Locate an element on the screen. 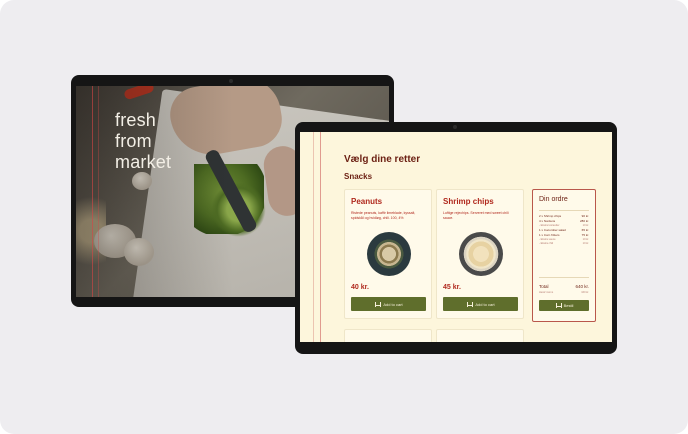 Image resolution: width=688 pixels, height=434 pixels. hero-headline: fresh from market is located at coordinates (175, 141).